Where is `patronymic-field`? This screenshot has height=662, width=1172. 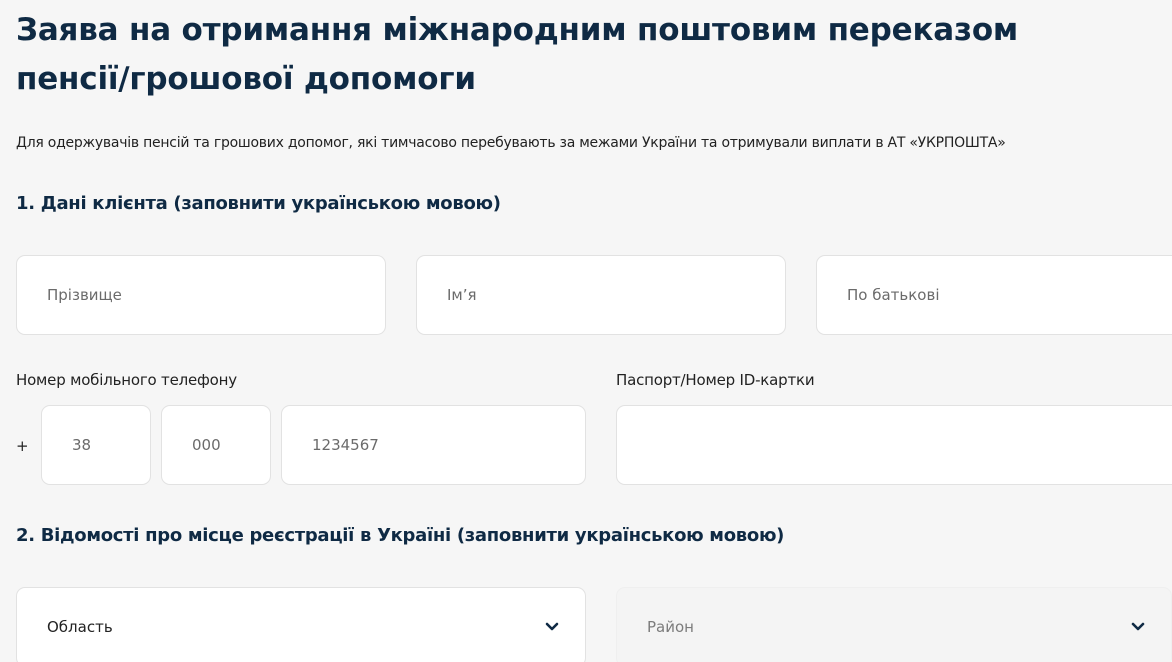
patronymic-field is located at coordinates (994, 295).